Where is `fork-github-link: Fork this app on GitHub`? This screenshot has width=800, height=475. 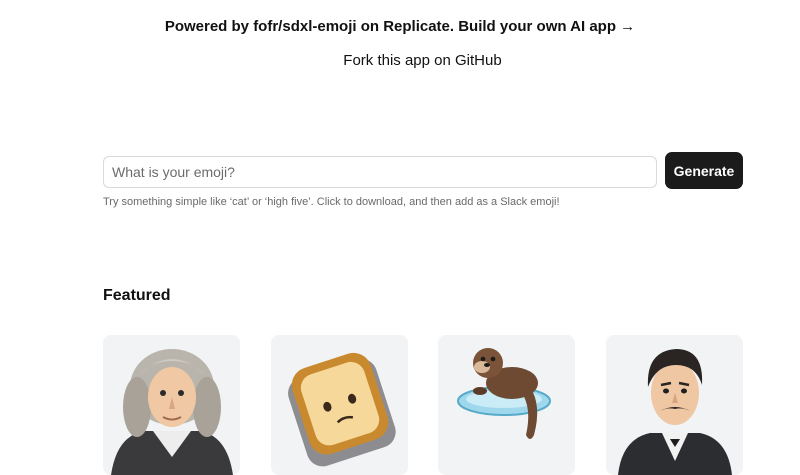 fork-github-link: Fork this app on GitHub is located at coordinates (400, 60).